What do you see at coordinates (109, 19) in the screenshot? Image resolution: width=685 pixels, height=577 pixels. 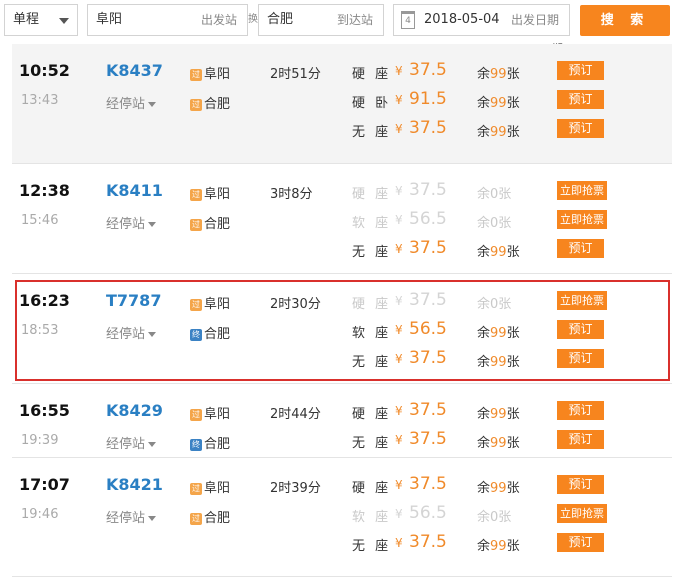 I see `from-station-value: 阜阳` at bounding box center [109, 19].